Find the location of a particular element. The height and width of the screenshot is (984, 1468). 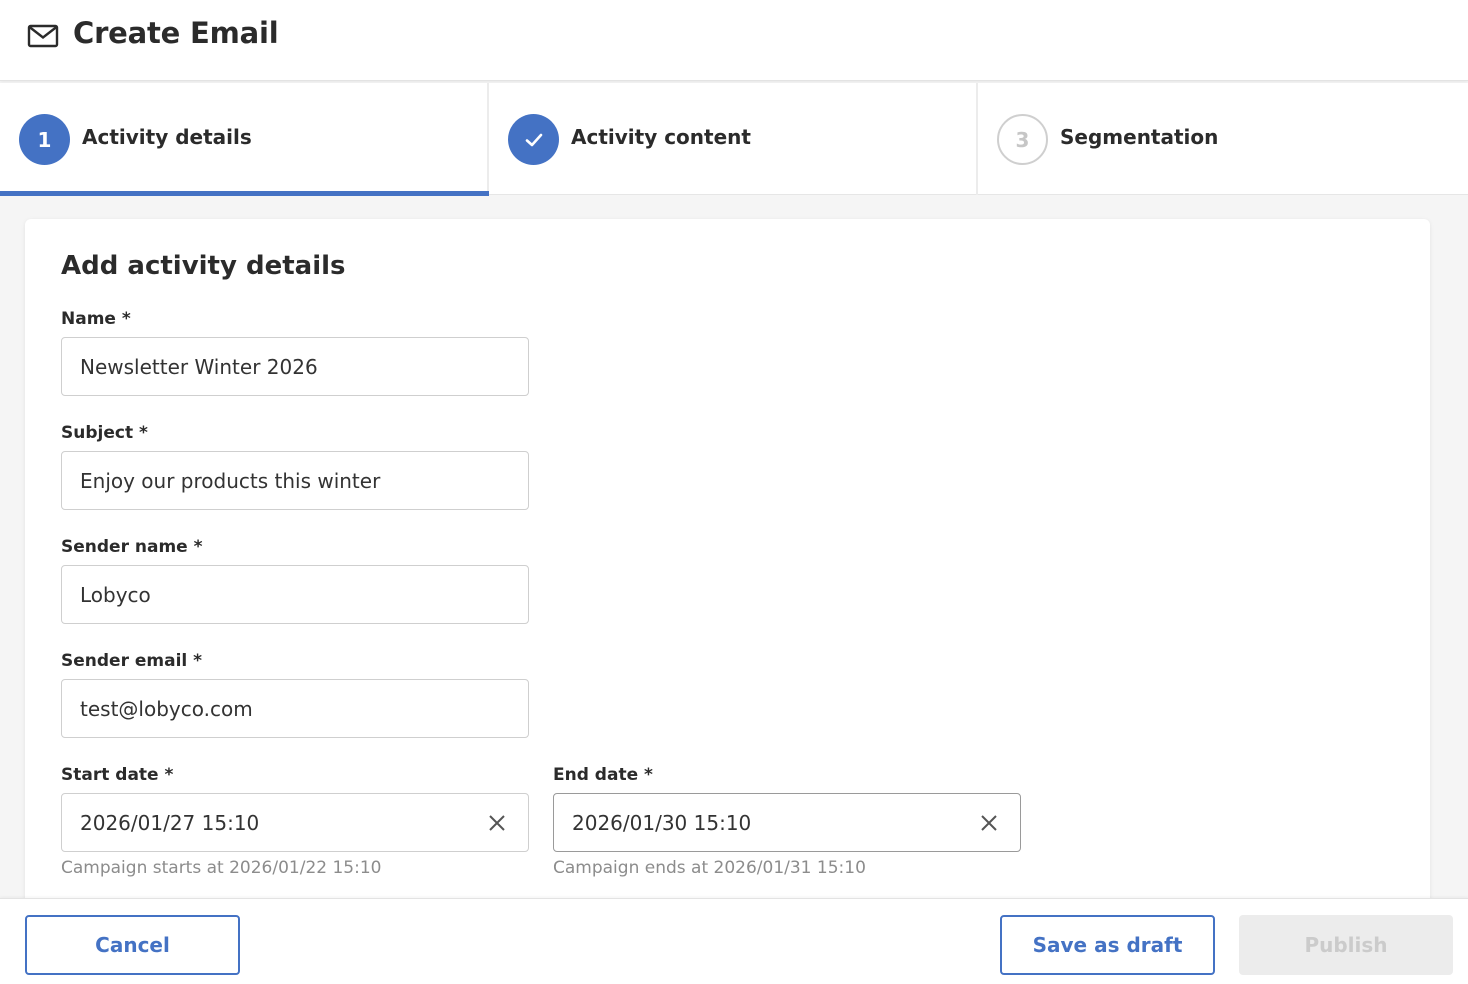

end-date-value: 2026/01/30 15:10 is located at coordinates (662, 822).